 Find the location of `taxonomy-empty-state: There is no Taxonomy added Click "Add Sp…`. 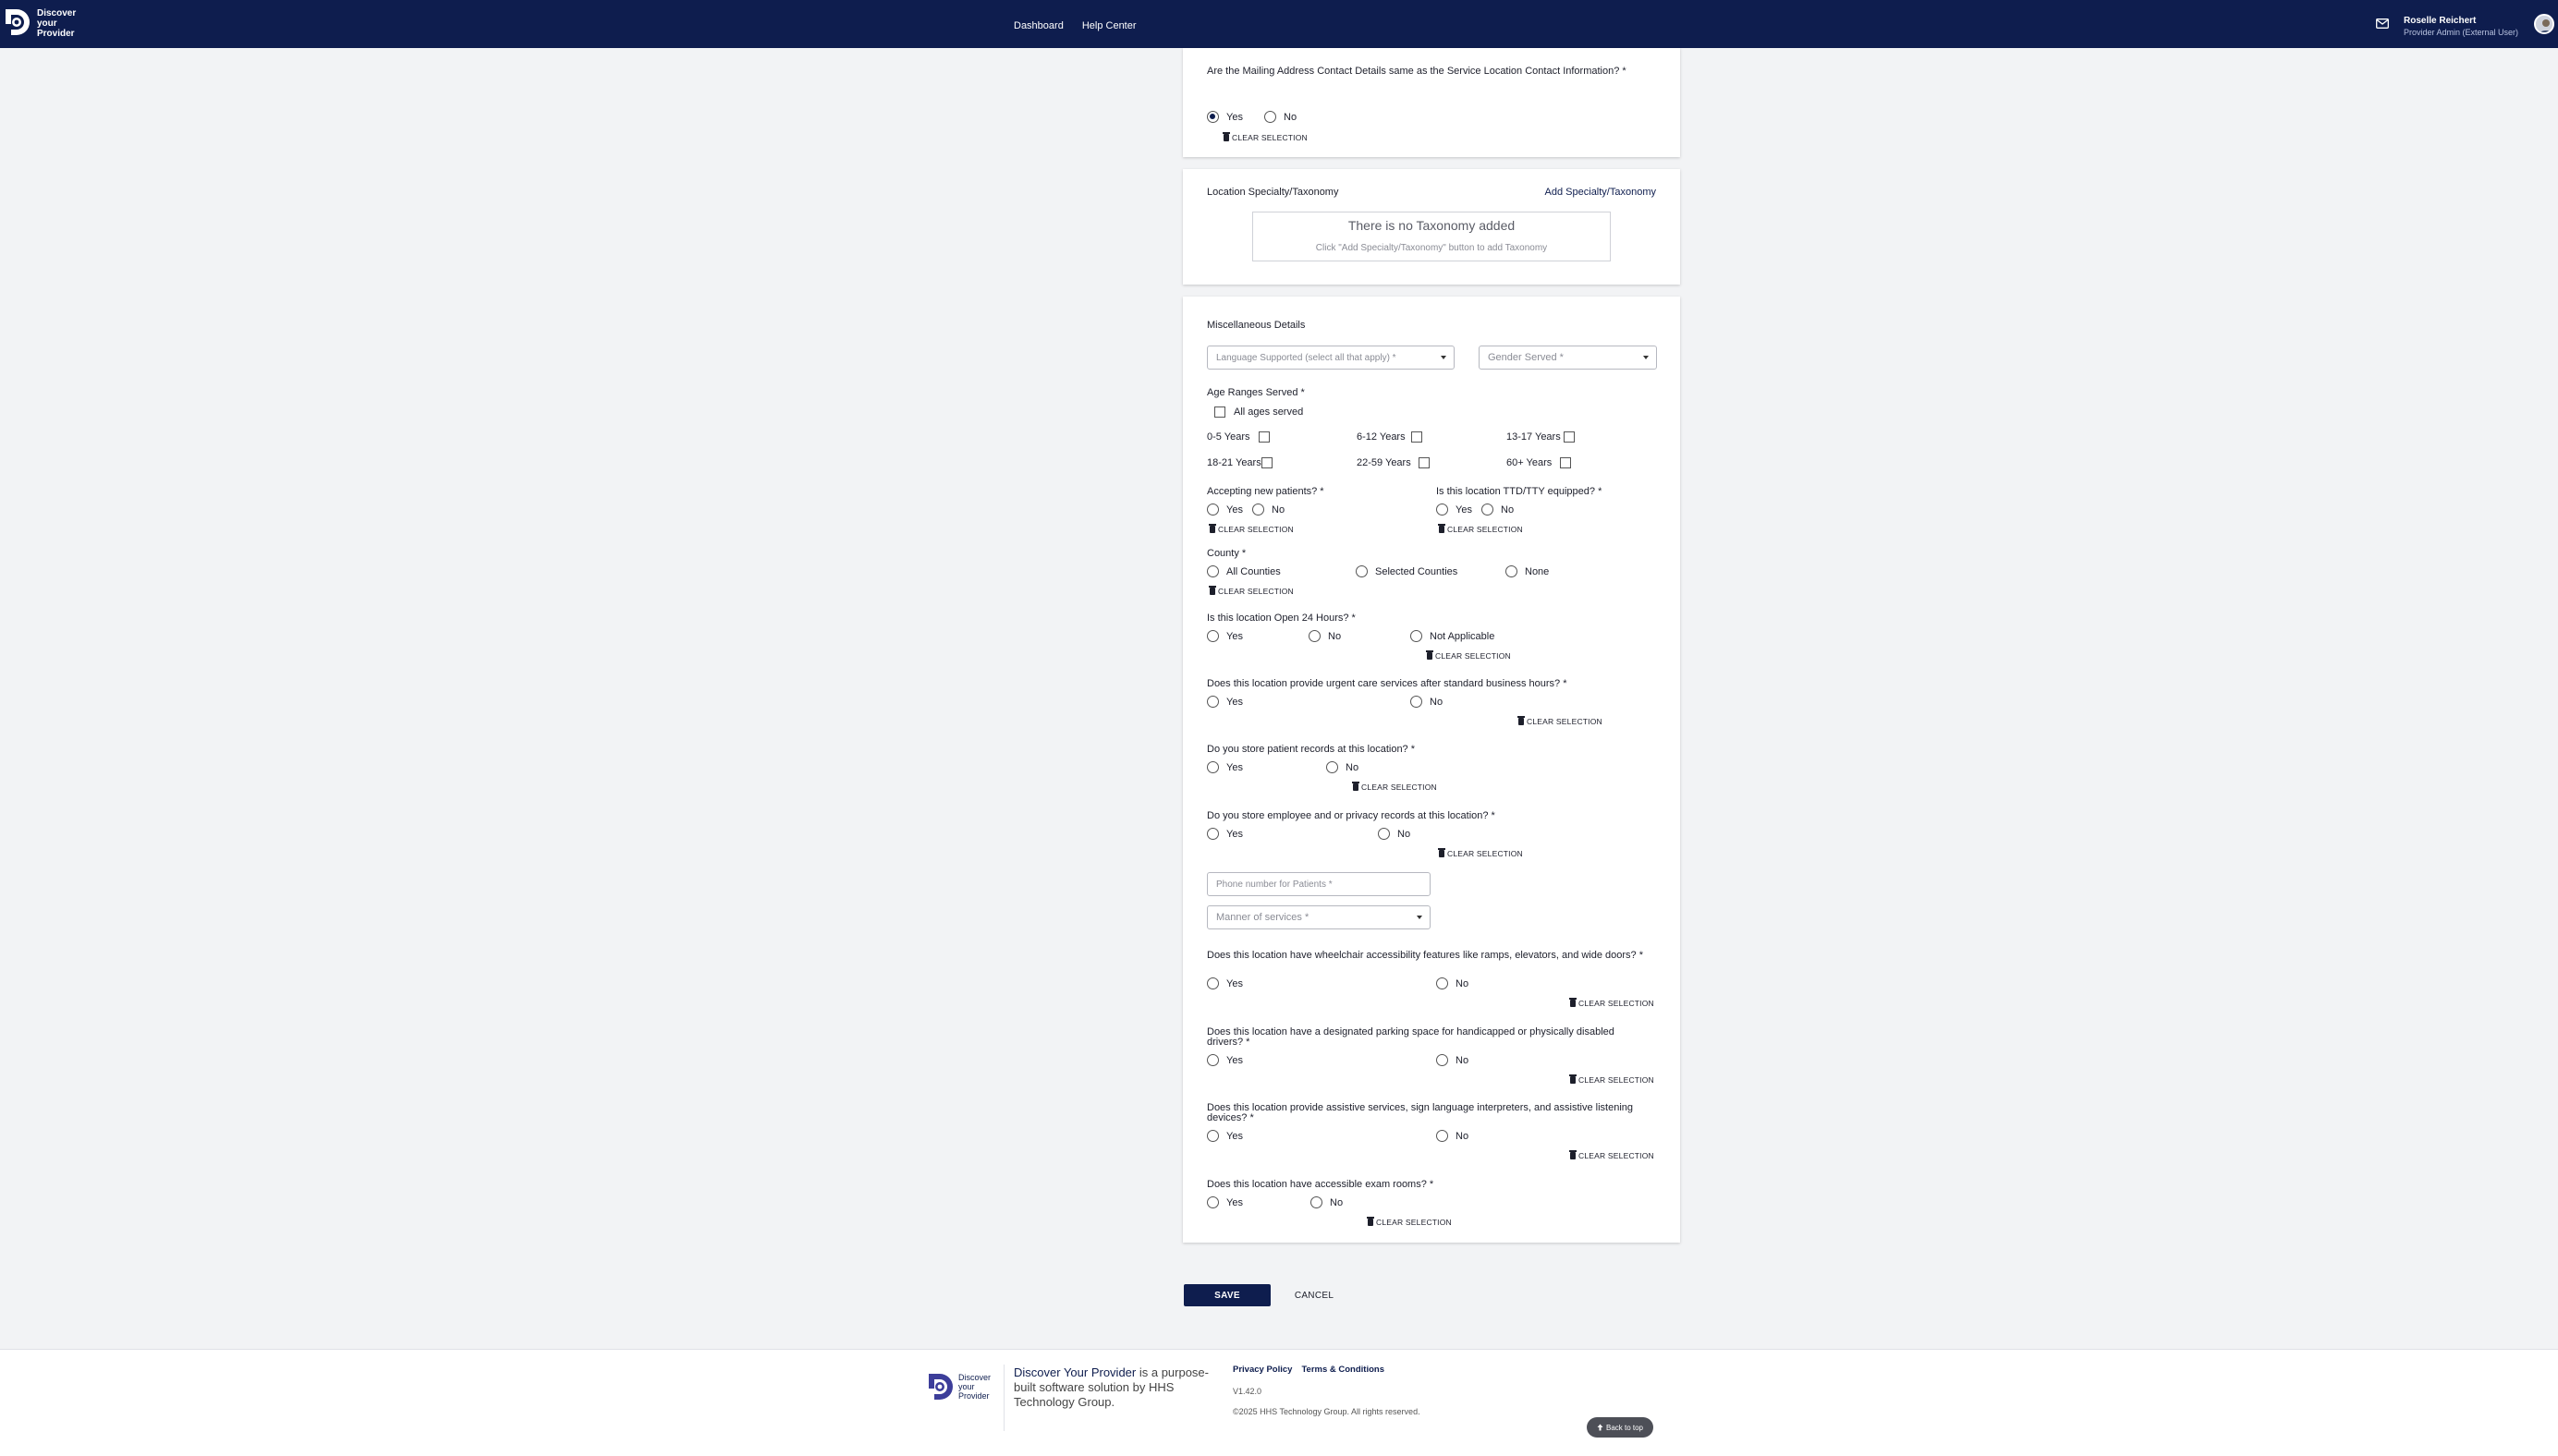

taxonomy-empty-state: There is no Taxonomy added Click "Add Sp… is located at coordinates (1431, 236).